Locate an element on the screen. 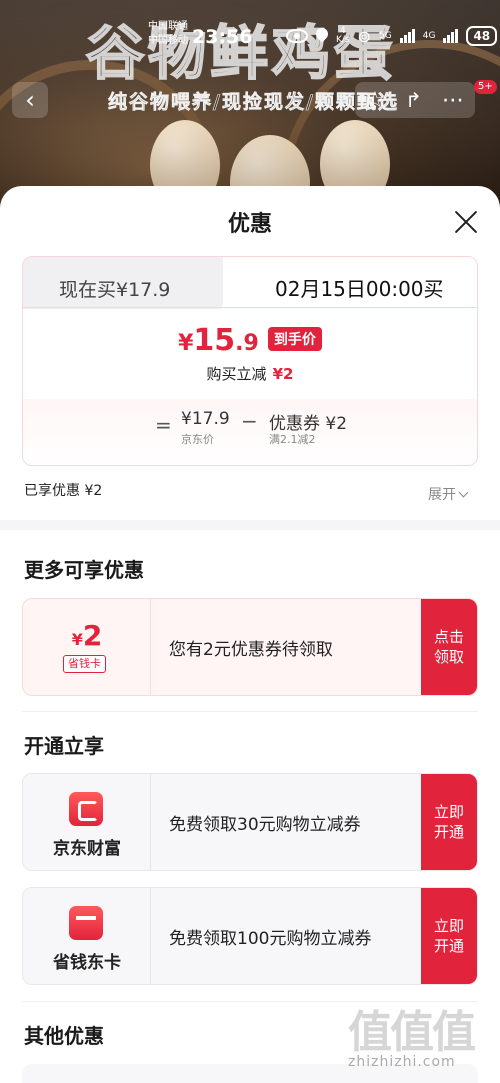  enjoyed-discount: 已享优惠 ¥2 is located at coordinates (63, 491).